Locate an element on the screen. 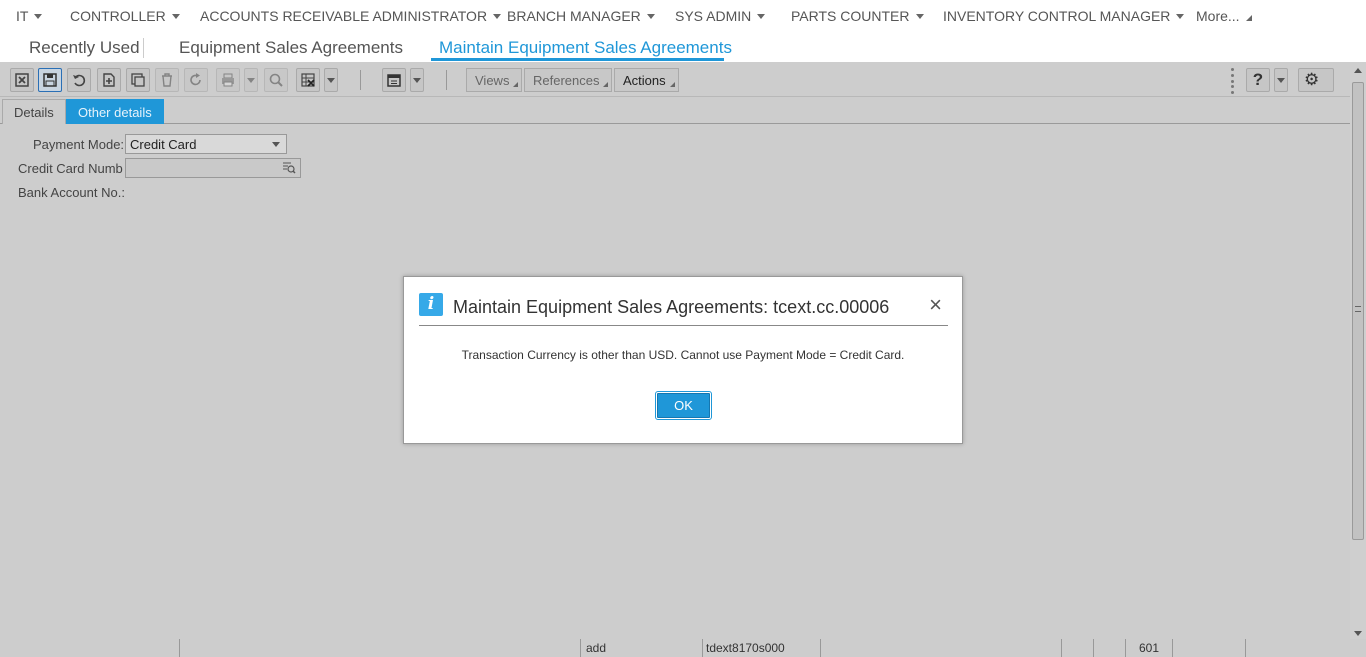 This screenshot has width=1366, height=657. export-excel-icon is located at coordinates (308, 80).